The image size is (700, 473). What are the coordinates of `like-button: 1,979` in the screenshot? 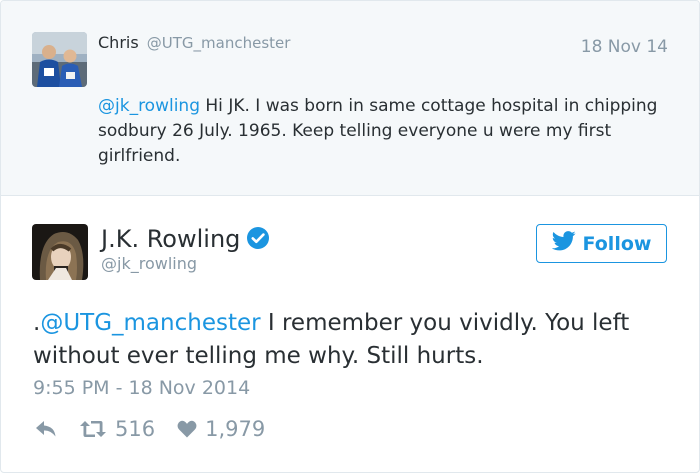 It's located at (221, 429).